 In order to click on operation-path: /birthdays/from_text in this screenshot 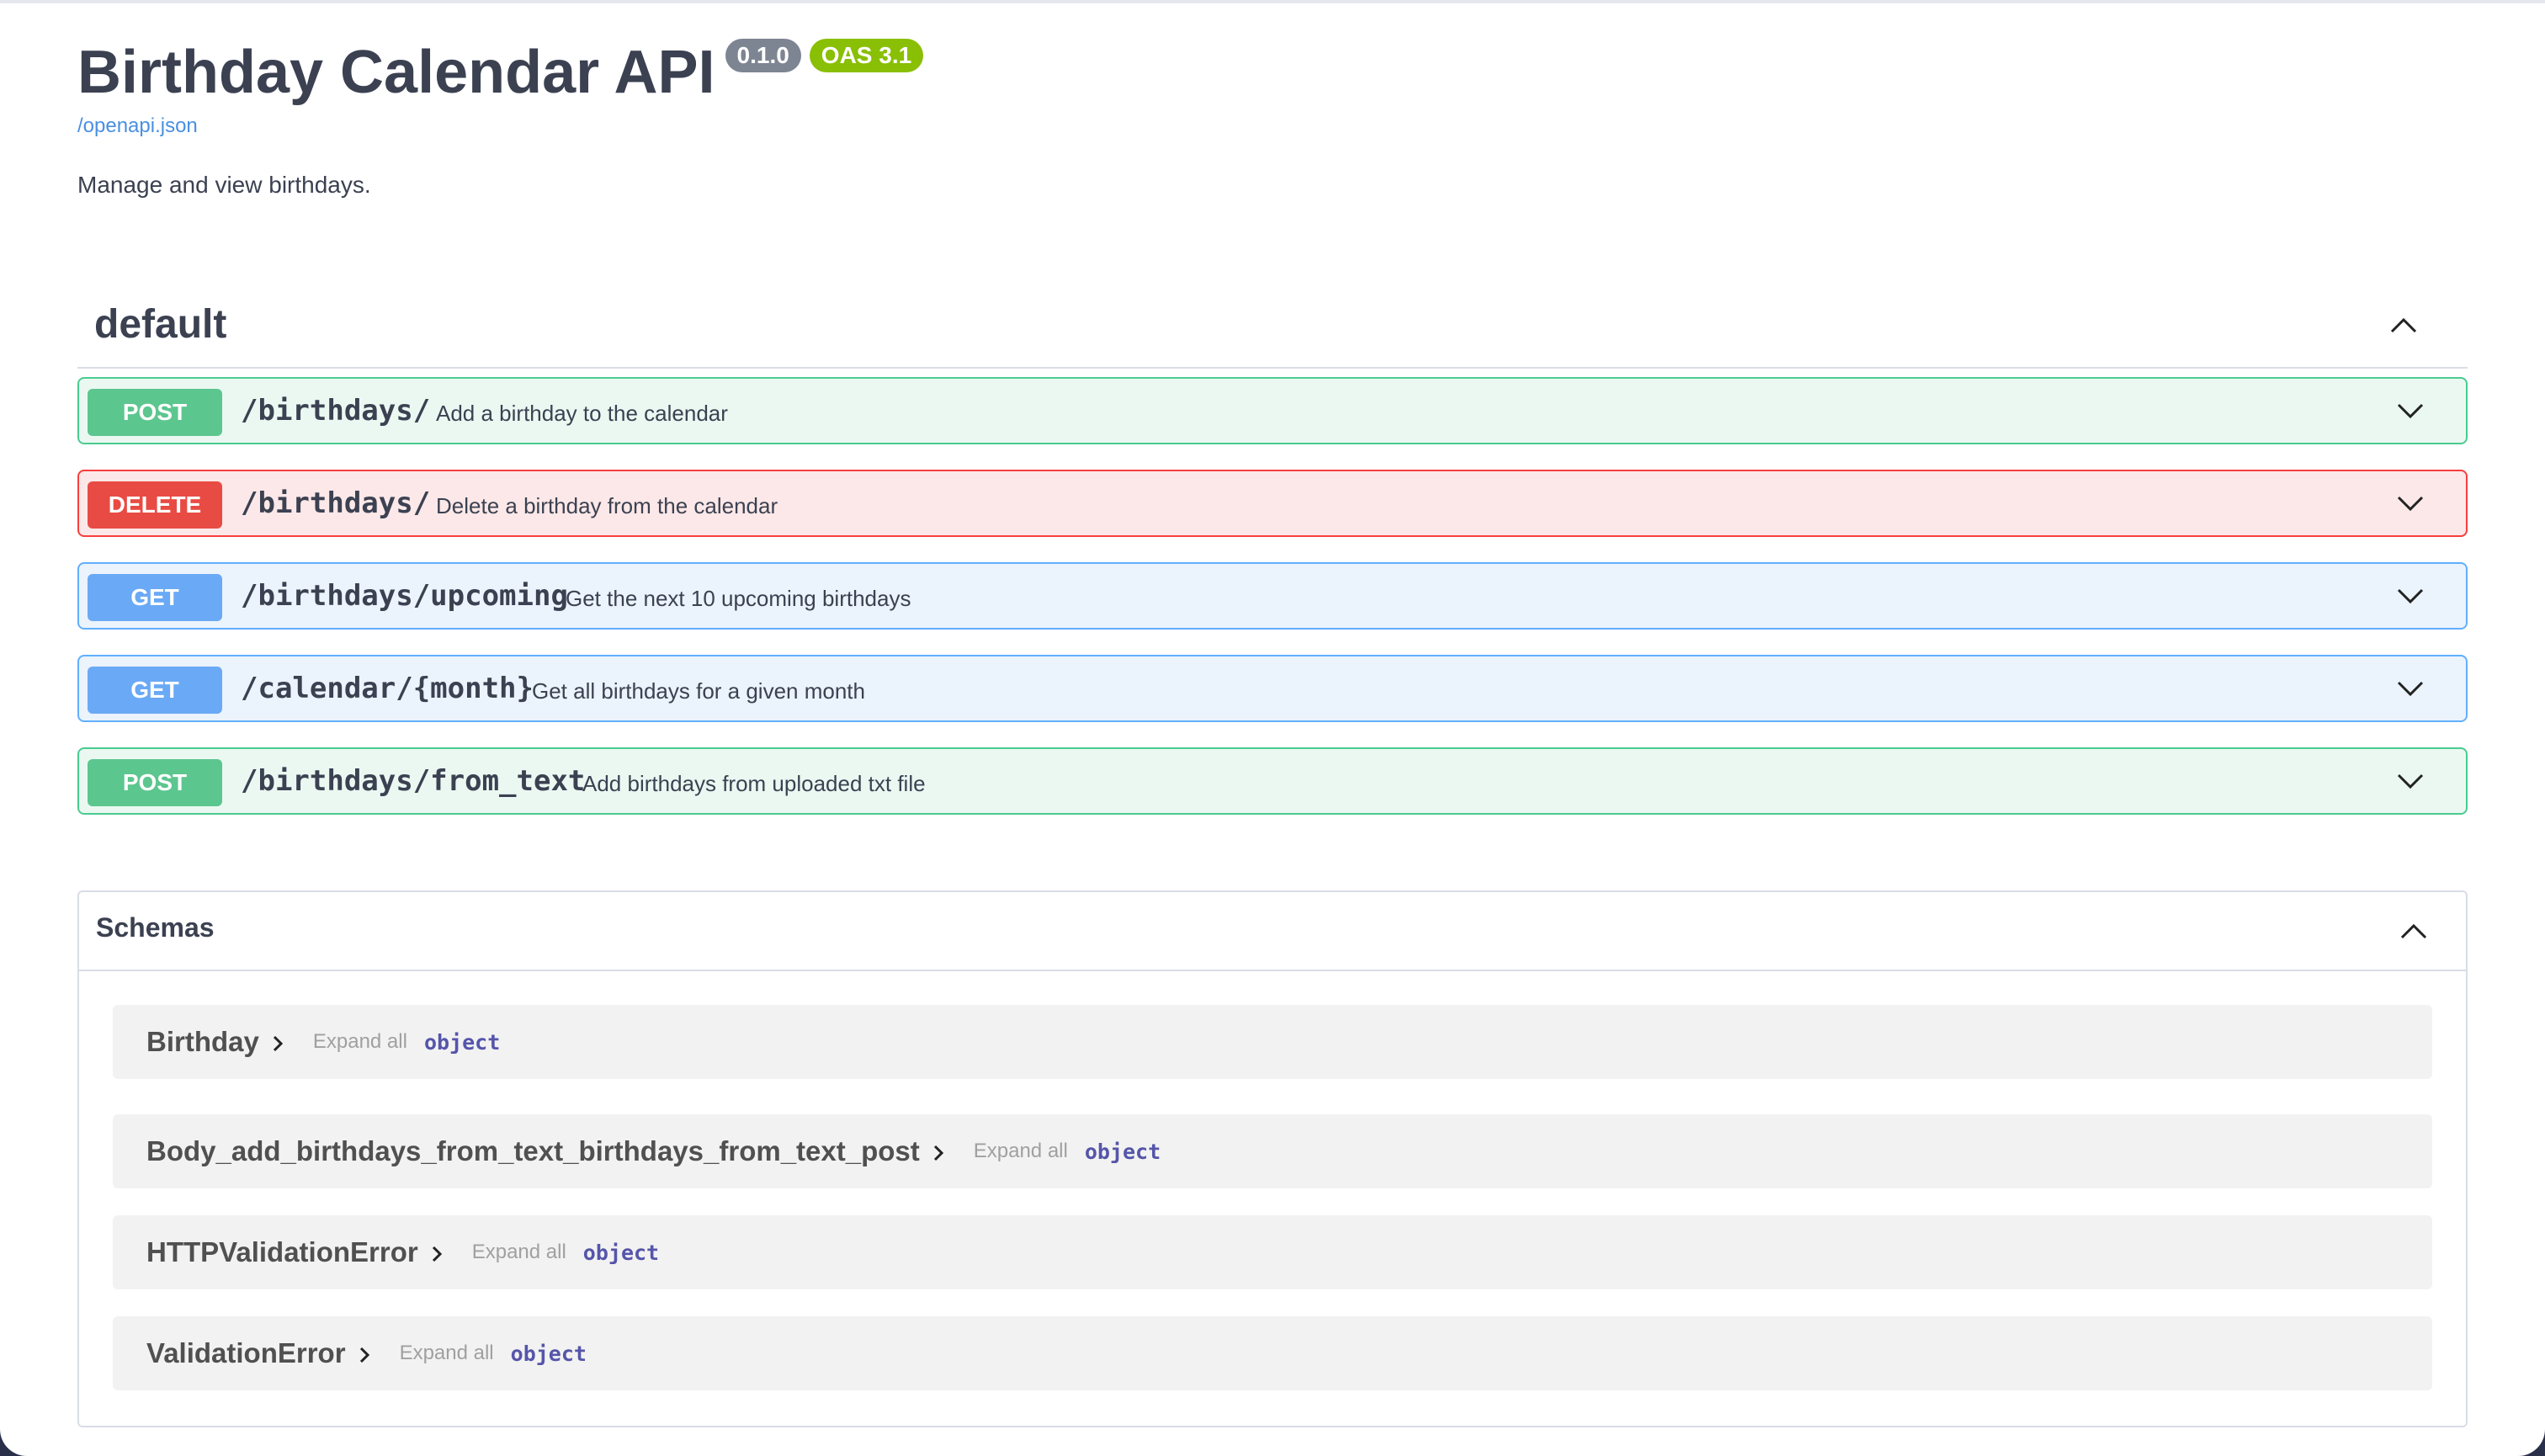, I will do `click(413, 781)`.